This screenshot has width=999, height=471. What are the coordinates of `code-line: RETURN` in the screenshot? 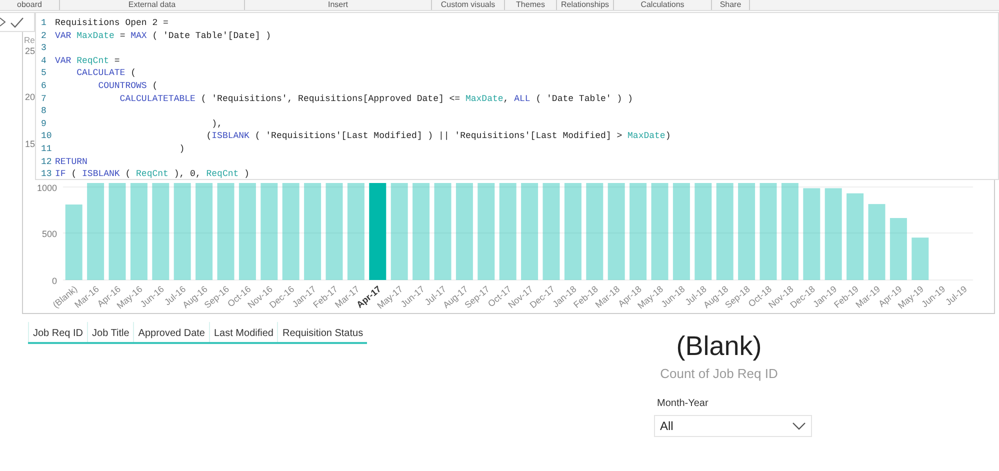 It's located at (71, 162).